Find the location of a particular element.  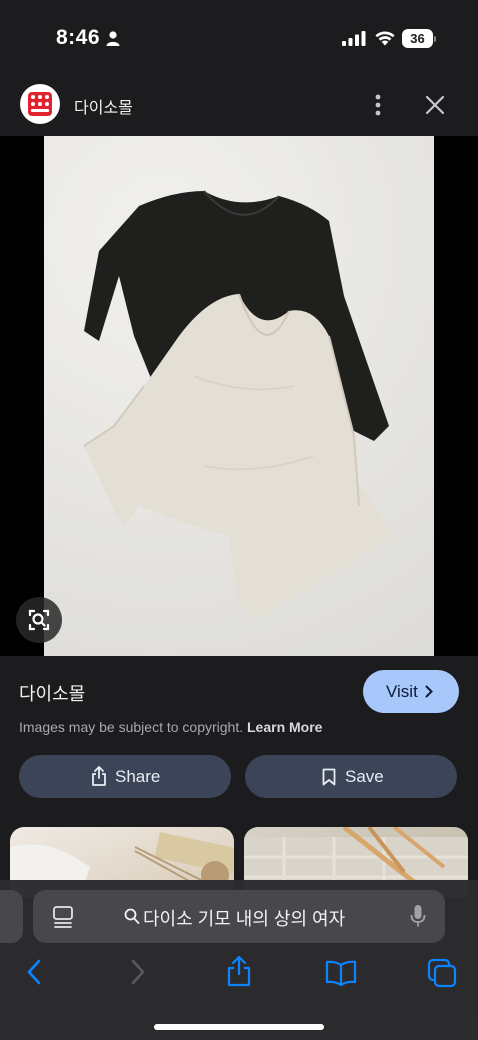

share-button: Share is located at coordinates (125, 776).